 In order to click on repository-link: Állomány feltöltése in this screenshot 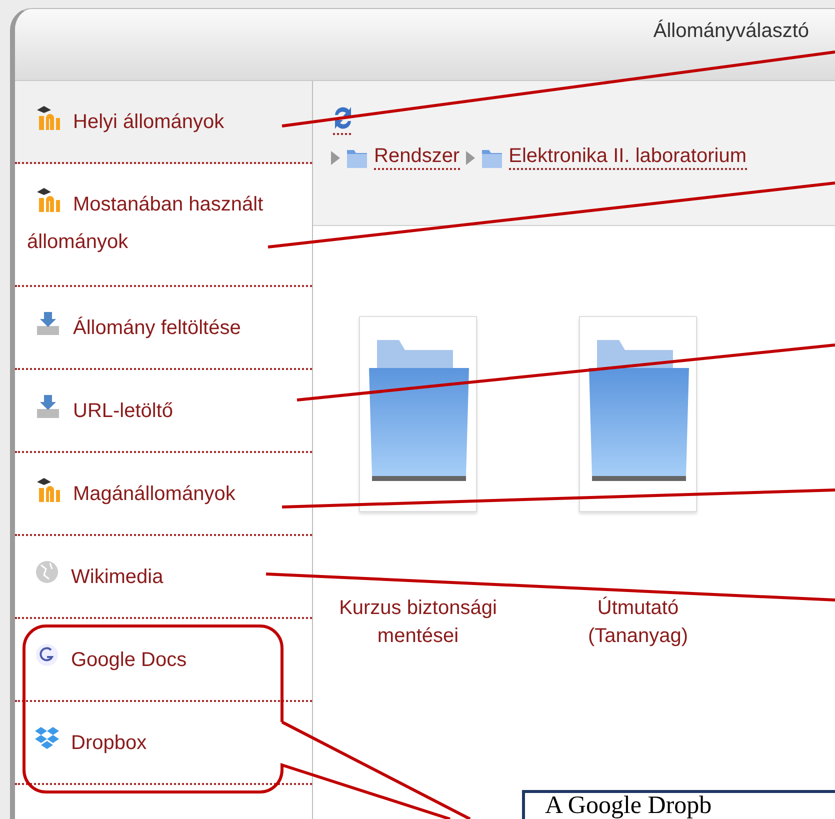, I will do `click(138, 328)`.